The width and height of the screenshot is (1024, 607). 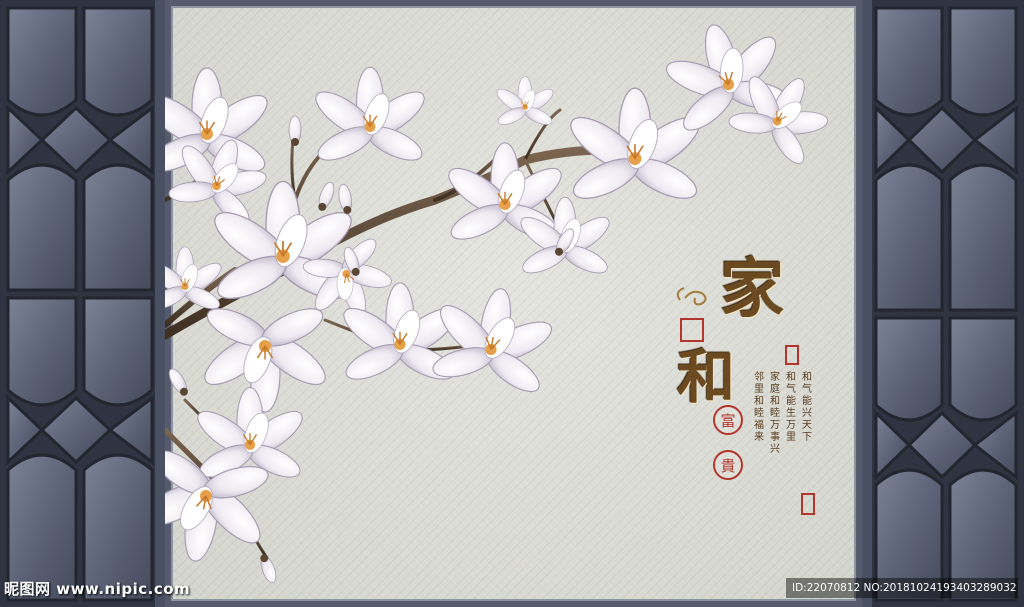 I want to click on round-seal-fu: 富, so click(x=728, y=420).